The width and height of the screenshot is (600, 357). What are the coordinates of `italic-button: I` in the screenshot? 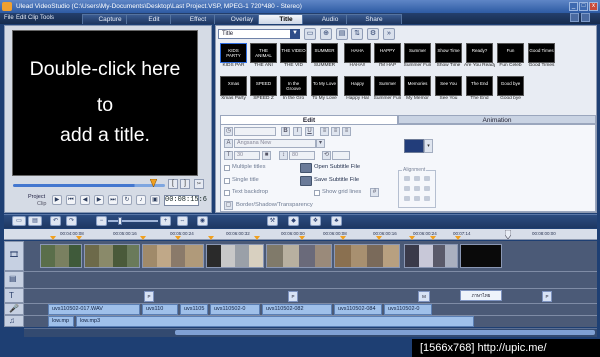 It's located at (297, 131).